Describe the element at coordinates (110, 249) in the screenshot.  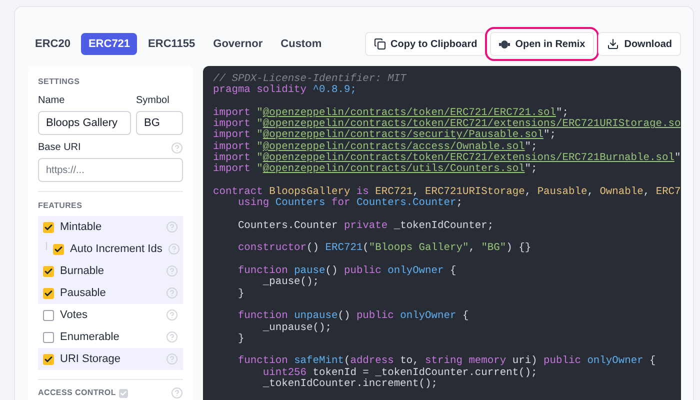
I see `feature-option: Auto Increment Ids` at that location.